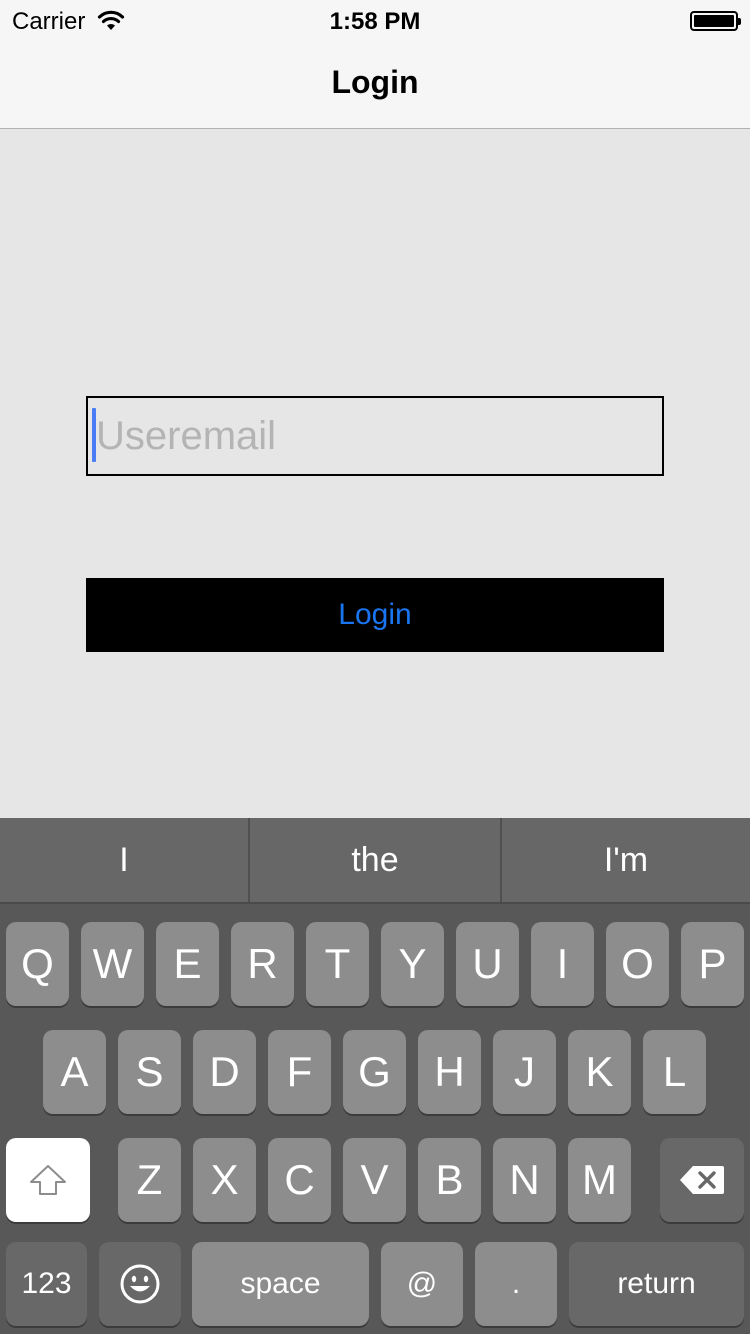 The image size is (750, 1334). I want to click on key-s: S, so click(149, 1072).